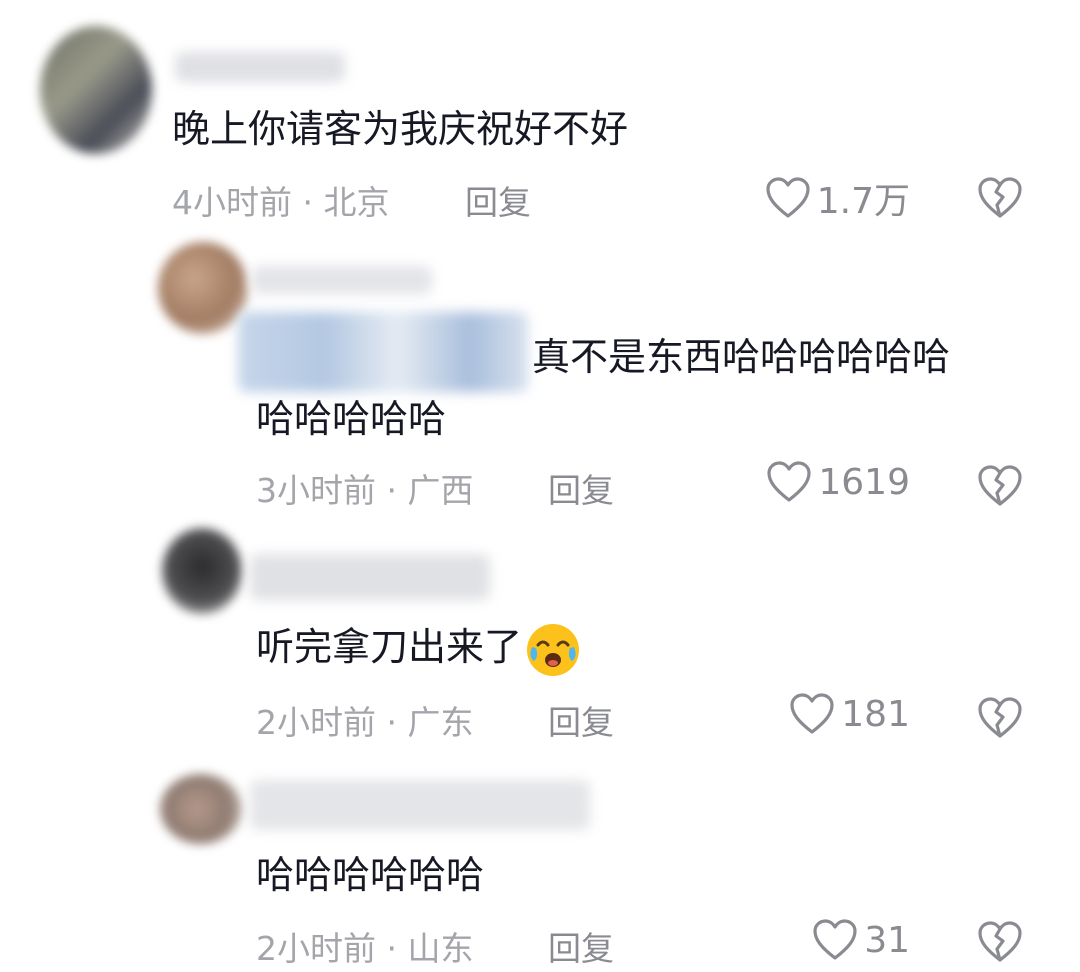 The height and width of the screenshot is (972, 1080). What do you see at coordinates (281, 202) in the screenshot?
I see `comment-time-location: 4小时前 · 北京` at bounding box center [281, 202].